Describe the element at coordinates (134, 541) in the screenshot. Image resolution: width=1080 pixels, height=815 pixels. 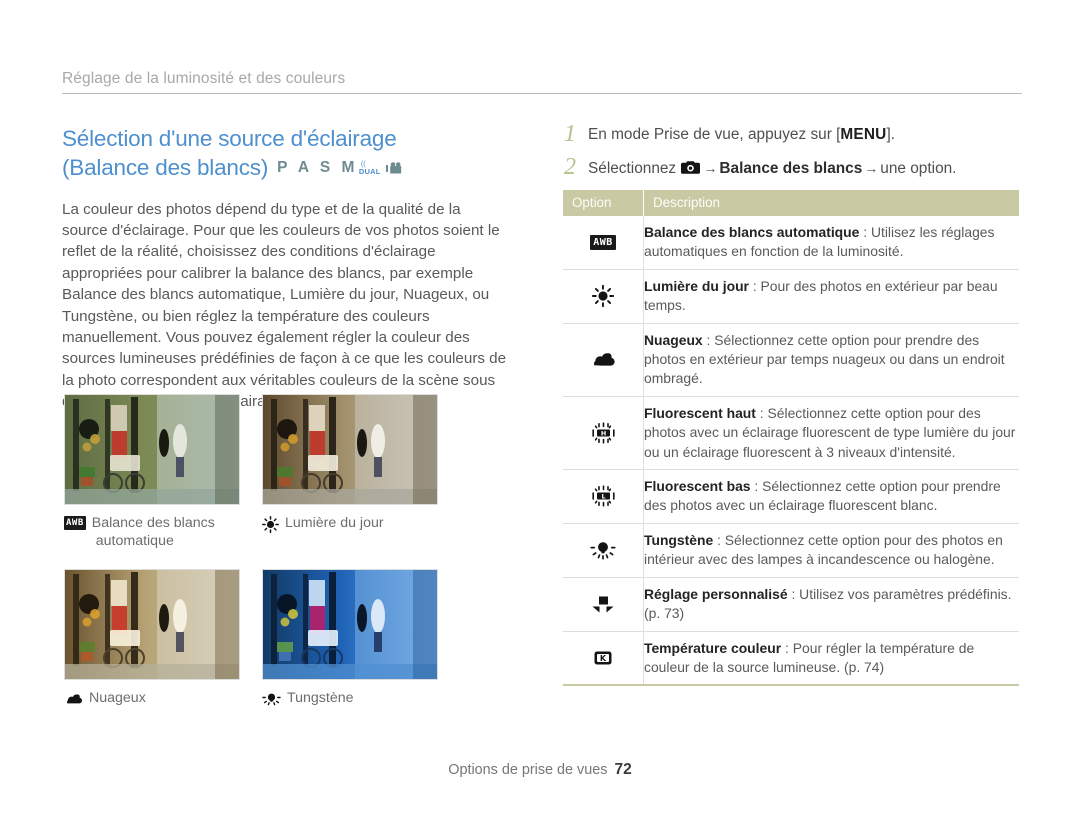
I see `sample-caption-awb-l2: automatique` at that location.